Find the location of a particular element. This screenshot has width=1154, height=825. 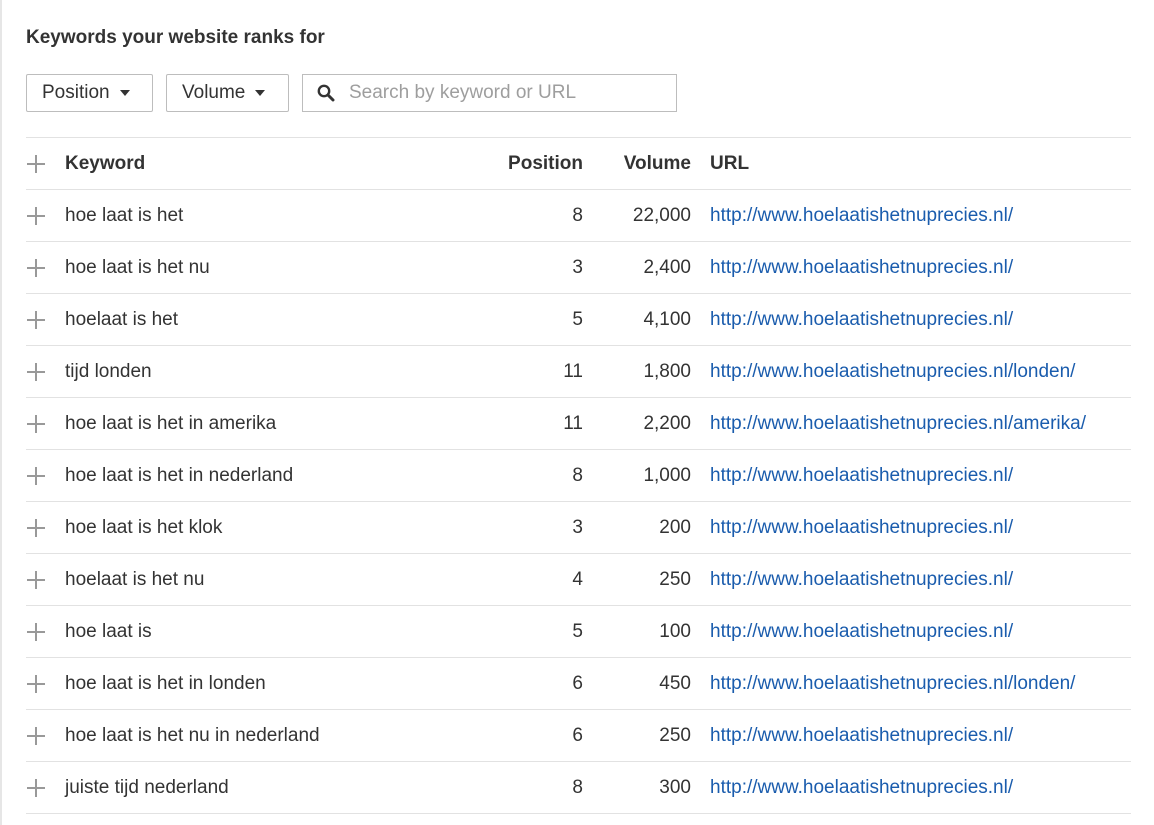

filter-bar: Position Volume is located at coordinates (351, 93).